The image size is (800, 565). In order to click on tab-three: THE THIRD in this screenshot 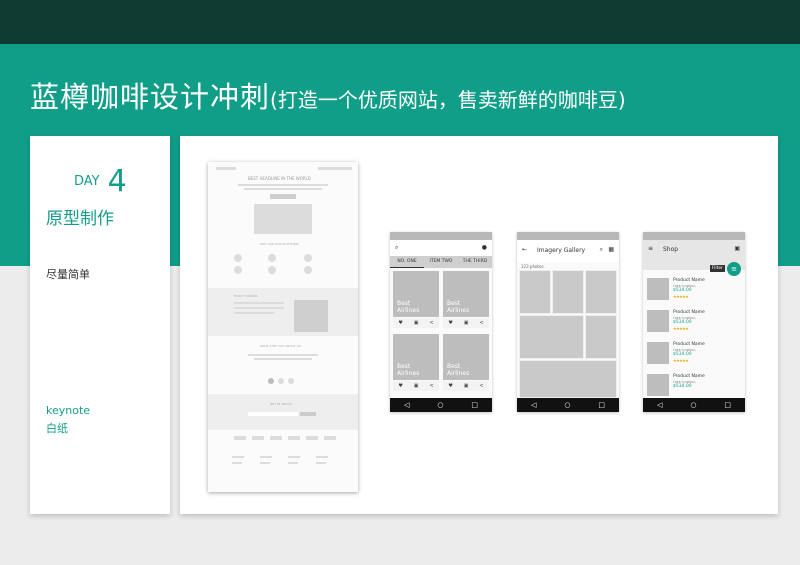, I will do `click(475, 262)`.